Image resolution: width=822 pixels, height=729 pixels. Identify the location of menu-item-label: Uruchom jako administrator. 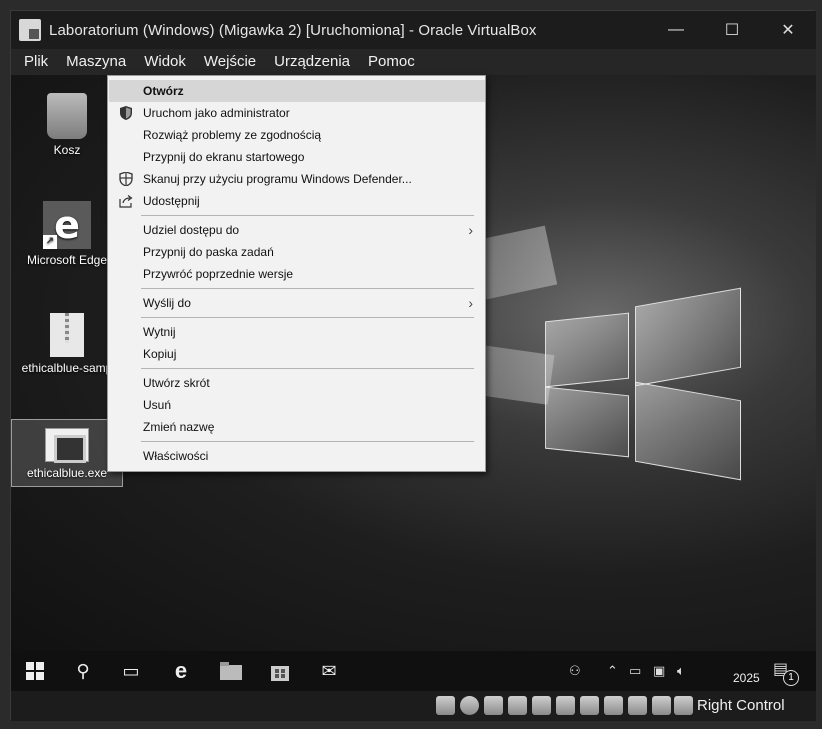
(216, 113).